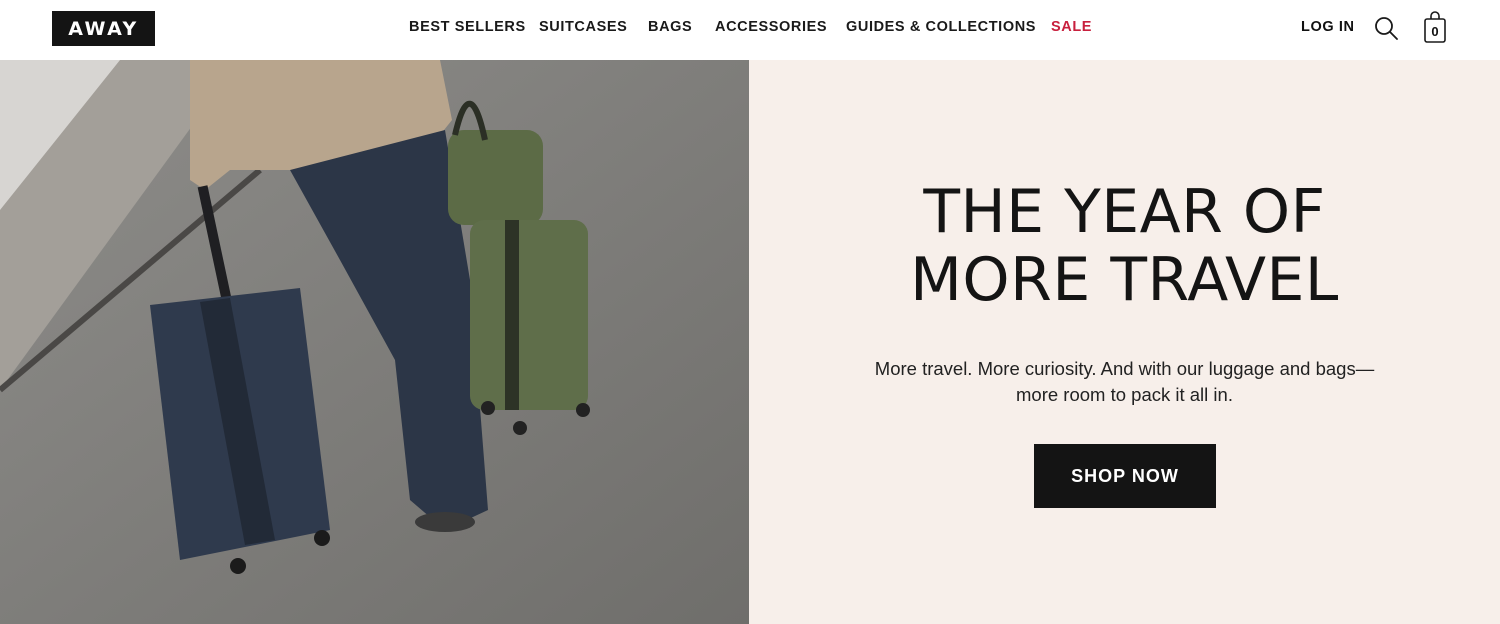 The height and width of the screenshot is (624, 1500). Describe the element at coordinates (1386, 28) in the screenshot. I see `search-icon` at that location.